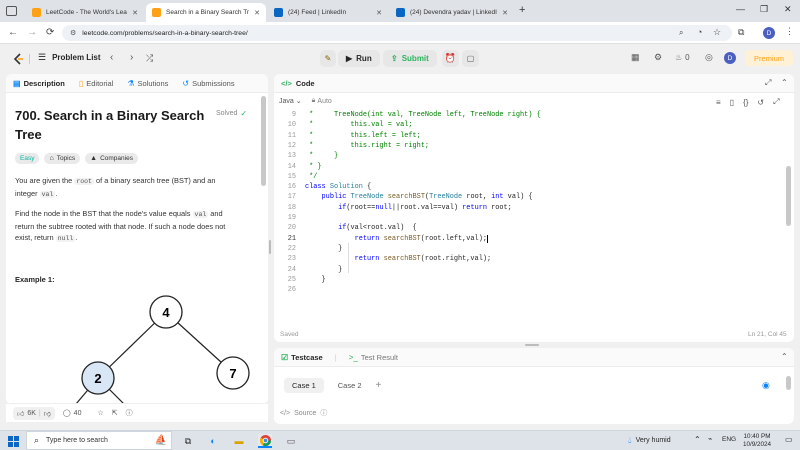 The width and height of the screenshot is (800, 450). Describe the element at coordinates (732, 102) in the screenshot. I see `bookmark-icon: ▯` at that location.